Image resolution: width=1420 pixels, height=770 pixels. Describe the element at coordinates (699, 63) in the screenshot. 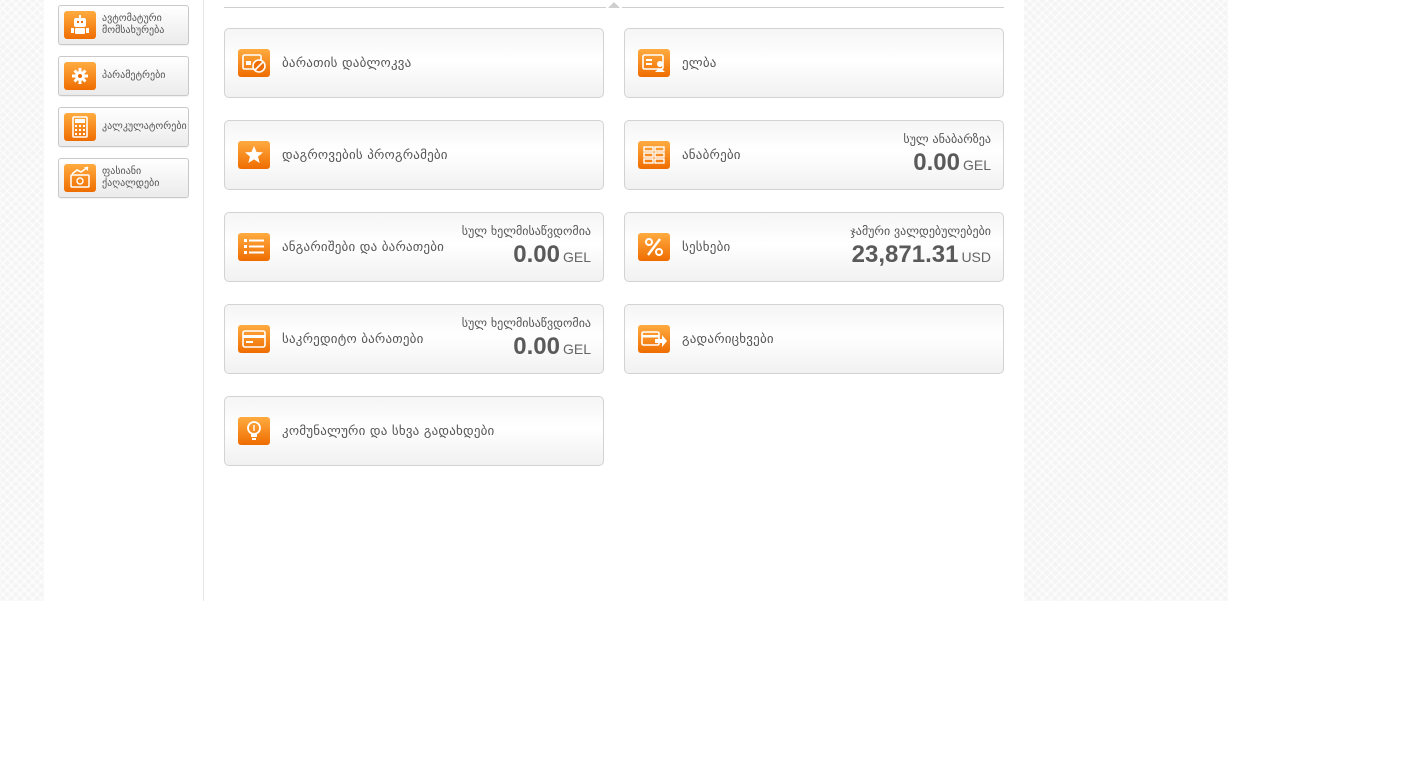

I see `tile-title: ელბა` at that location.